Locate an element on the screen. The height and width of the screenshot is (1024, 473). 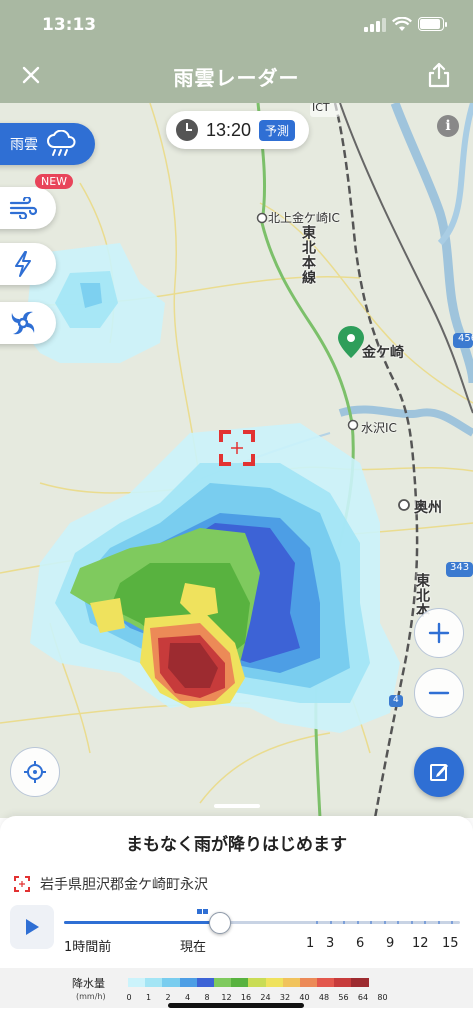
legend-value: 8 is located at coordinates (207, 997).